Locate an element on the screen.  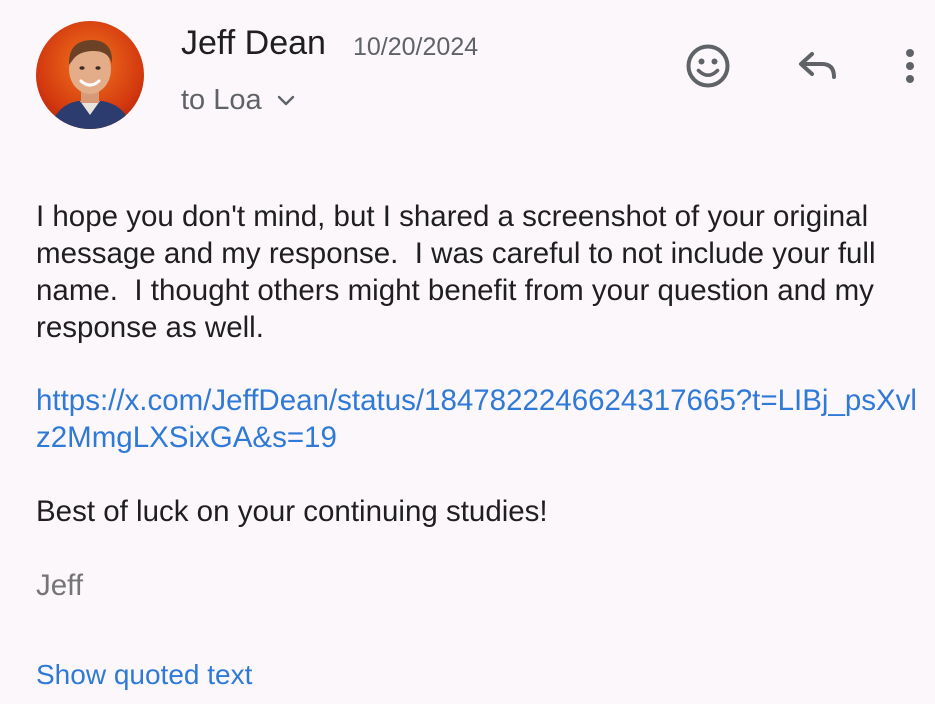
reply-button is located at coordinates (818, 68).